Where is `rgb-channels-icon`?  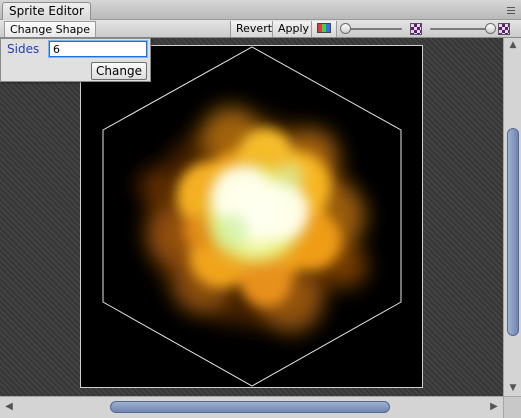 rgb-channels-icon is located at coordinates (324, 28).